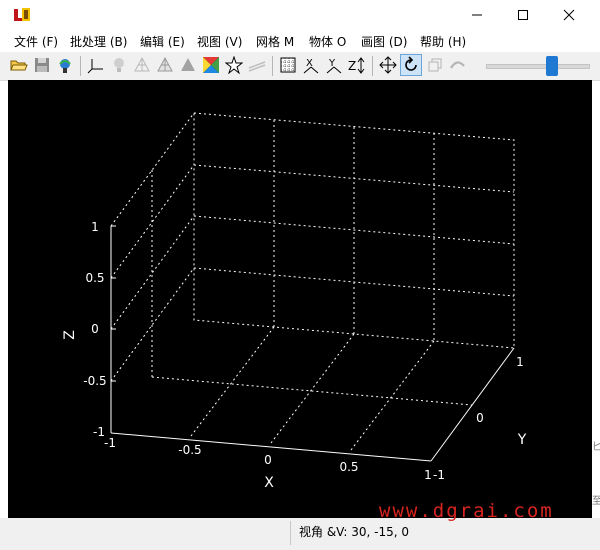  Describe the element at coordinates (457, 65) in the screenshot. I see `undo-icon` at that location.